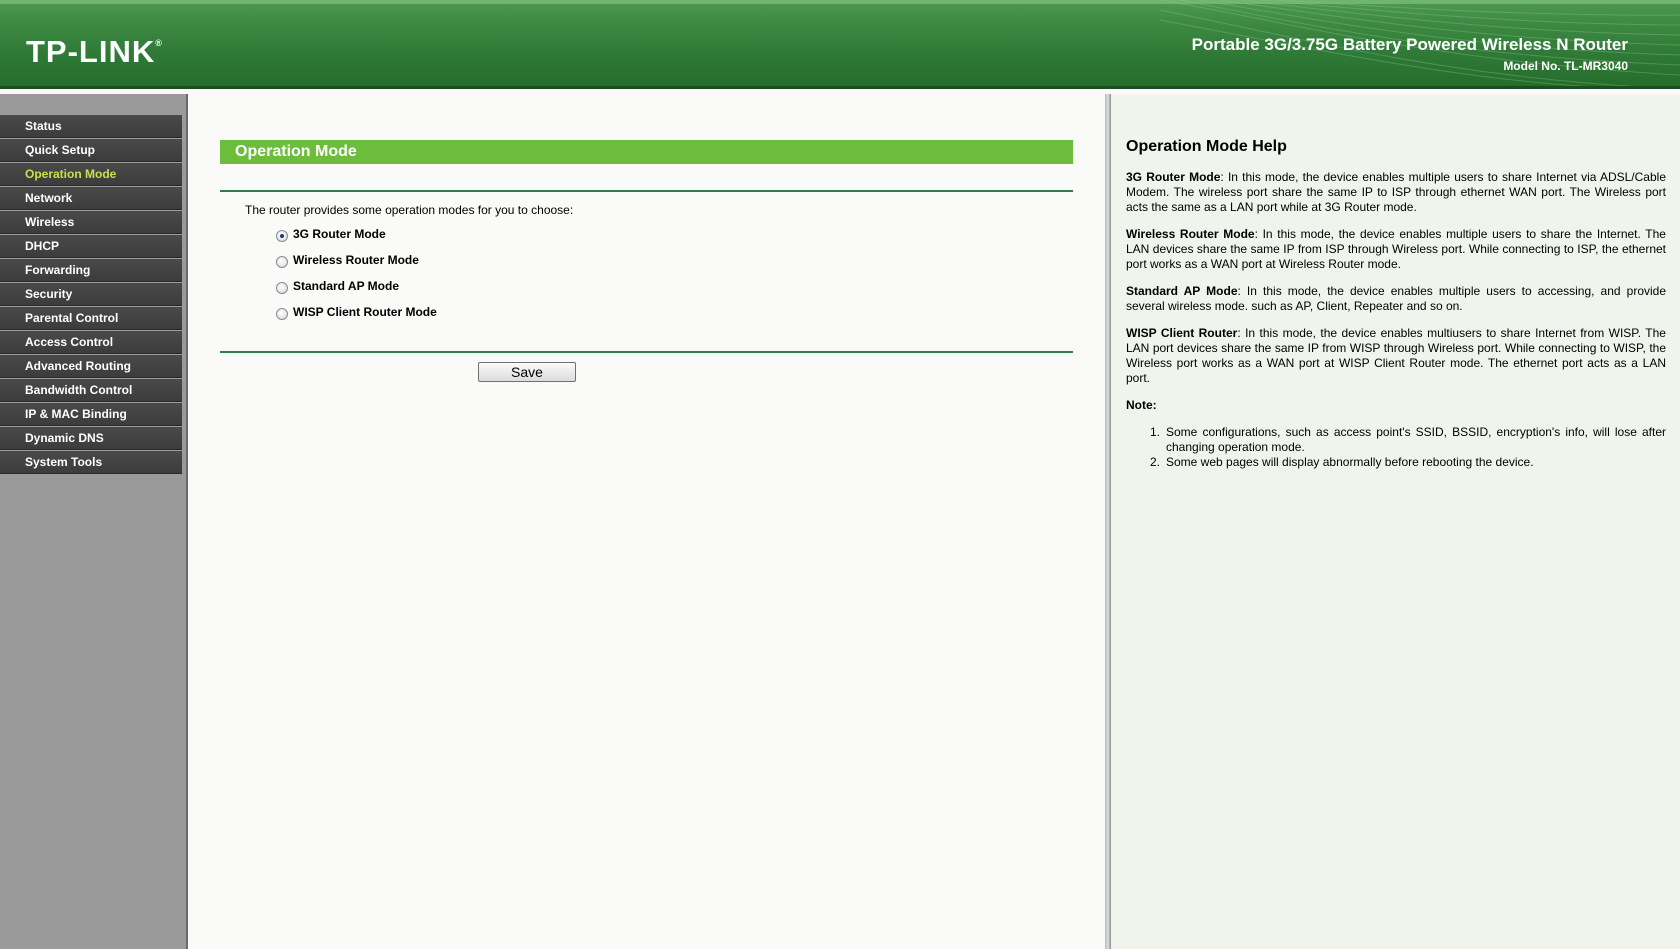 The image size is (1680, 949). I want to click on radio-button-wisp-client-router, so click(282, 314).